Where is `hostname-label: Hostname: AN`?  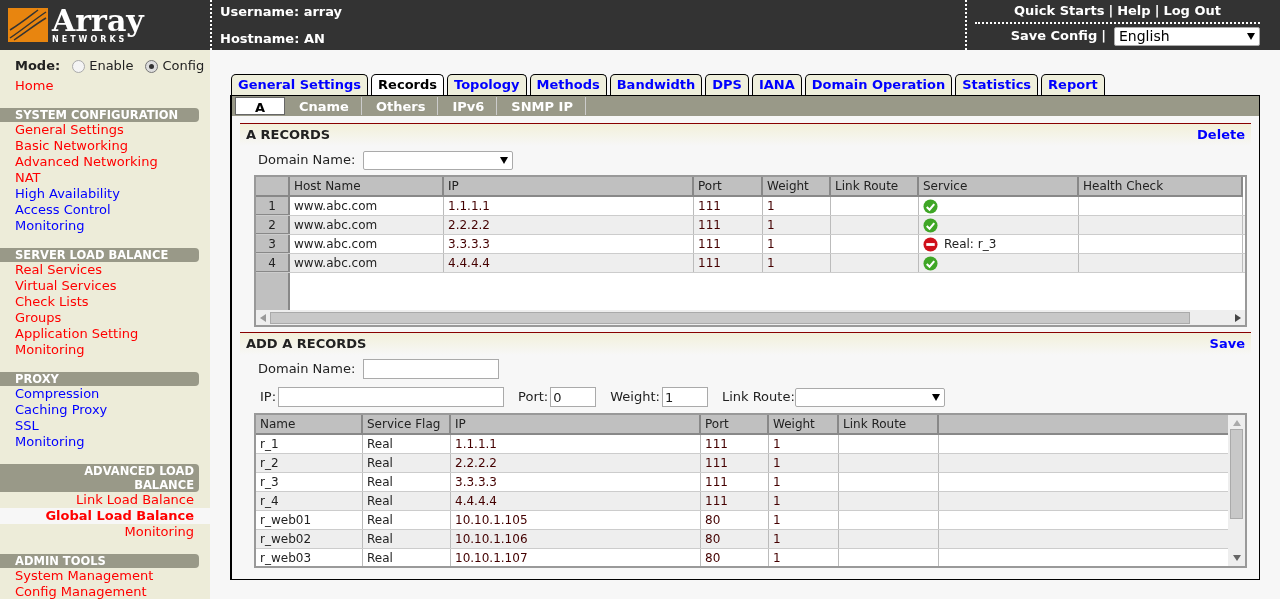
hostname-label: Hostname: AN is located at coordinates (273, 39).